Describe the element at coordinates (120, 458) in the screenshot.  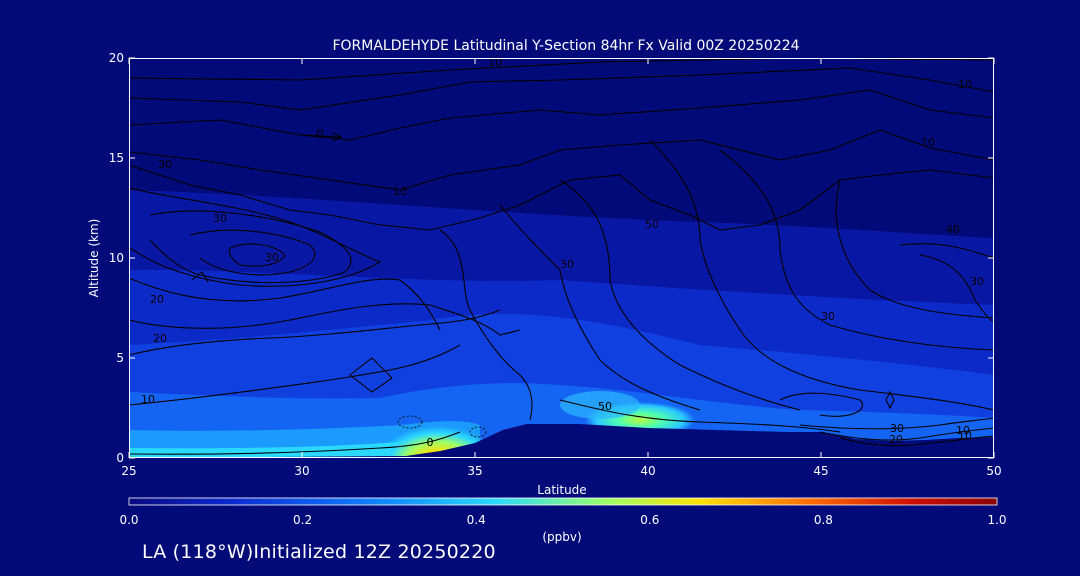
I see `y-tick-label: 0` at that location.